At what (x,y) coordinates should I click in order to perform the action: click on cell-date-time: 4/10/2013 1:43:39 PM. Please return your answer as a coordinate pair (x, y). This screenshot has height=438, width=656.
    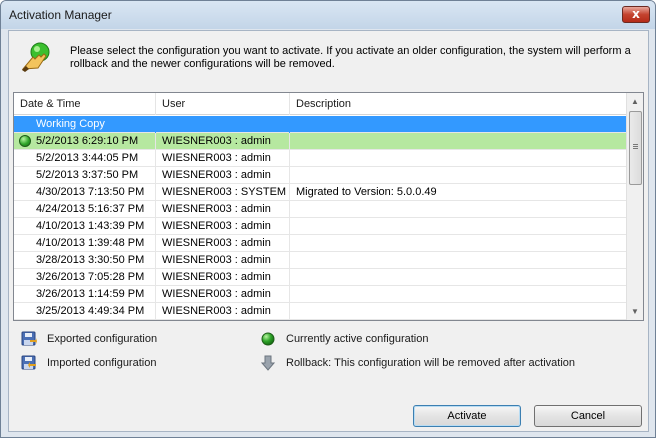
    Looking at the image, I should click on (85, 226).